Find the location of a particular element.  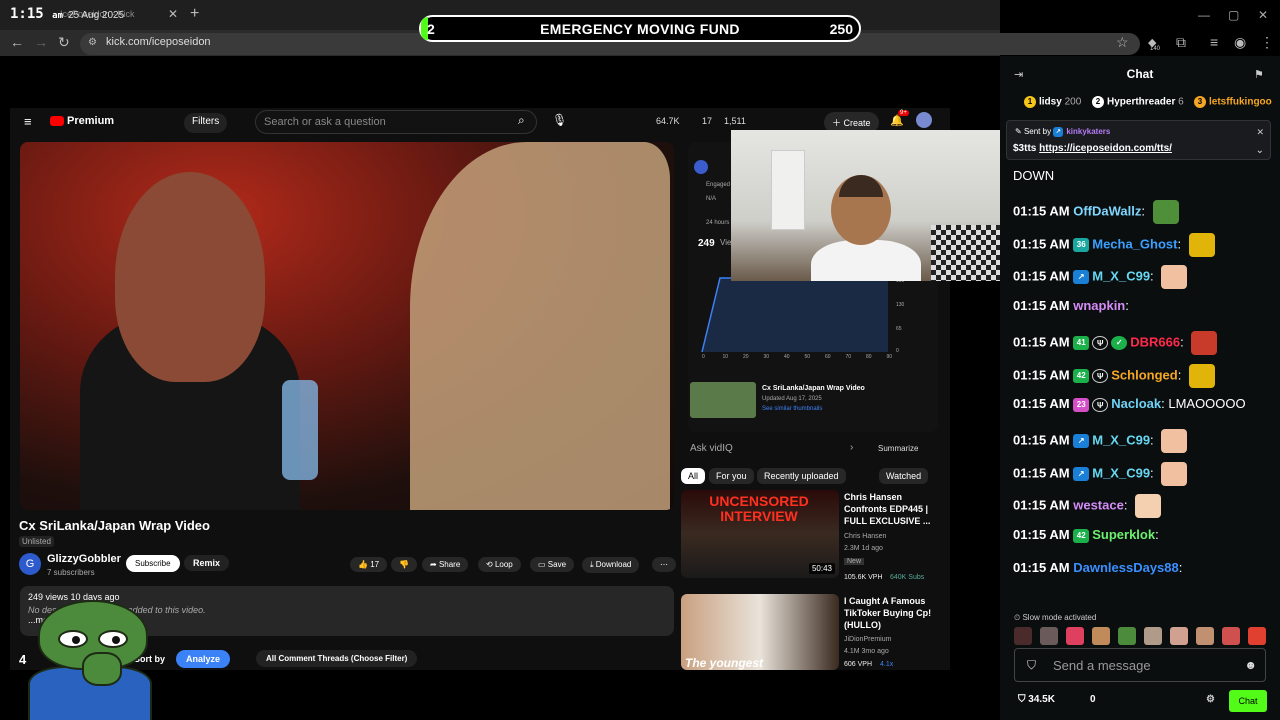

chat-username: Mecha_Ghost is located at coordinates (1134, 243).